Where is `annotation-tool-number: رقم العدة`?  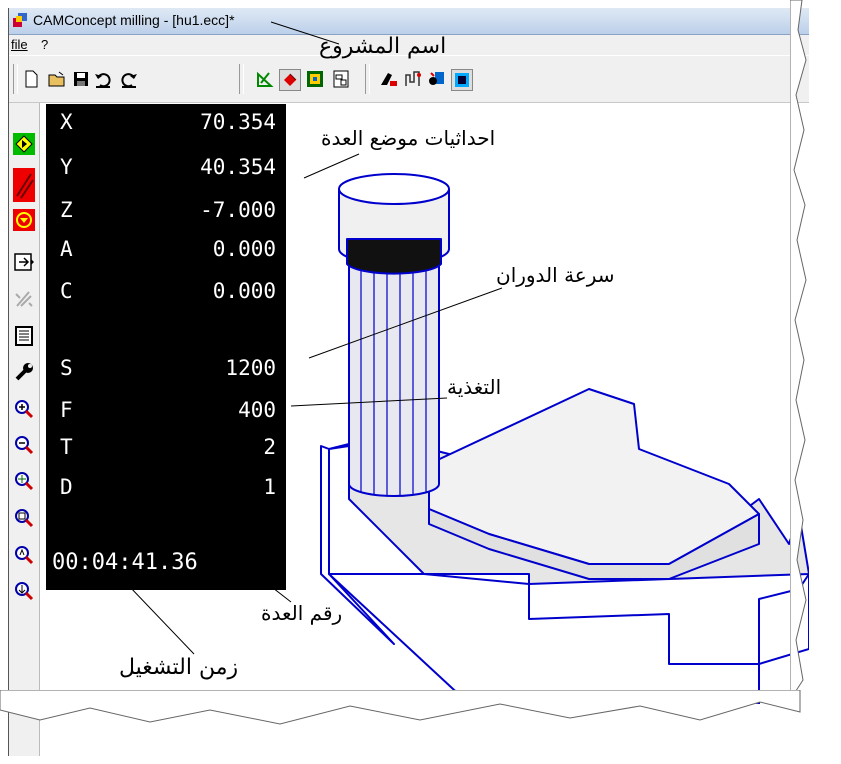 annotation-tool-number: رقم العدة is located at coordinates (302, 613).